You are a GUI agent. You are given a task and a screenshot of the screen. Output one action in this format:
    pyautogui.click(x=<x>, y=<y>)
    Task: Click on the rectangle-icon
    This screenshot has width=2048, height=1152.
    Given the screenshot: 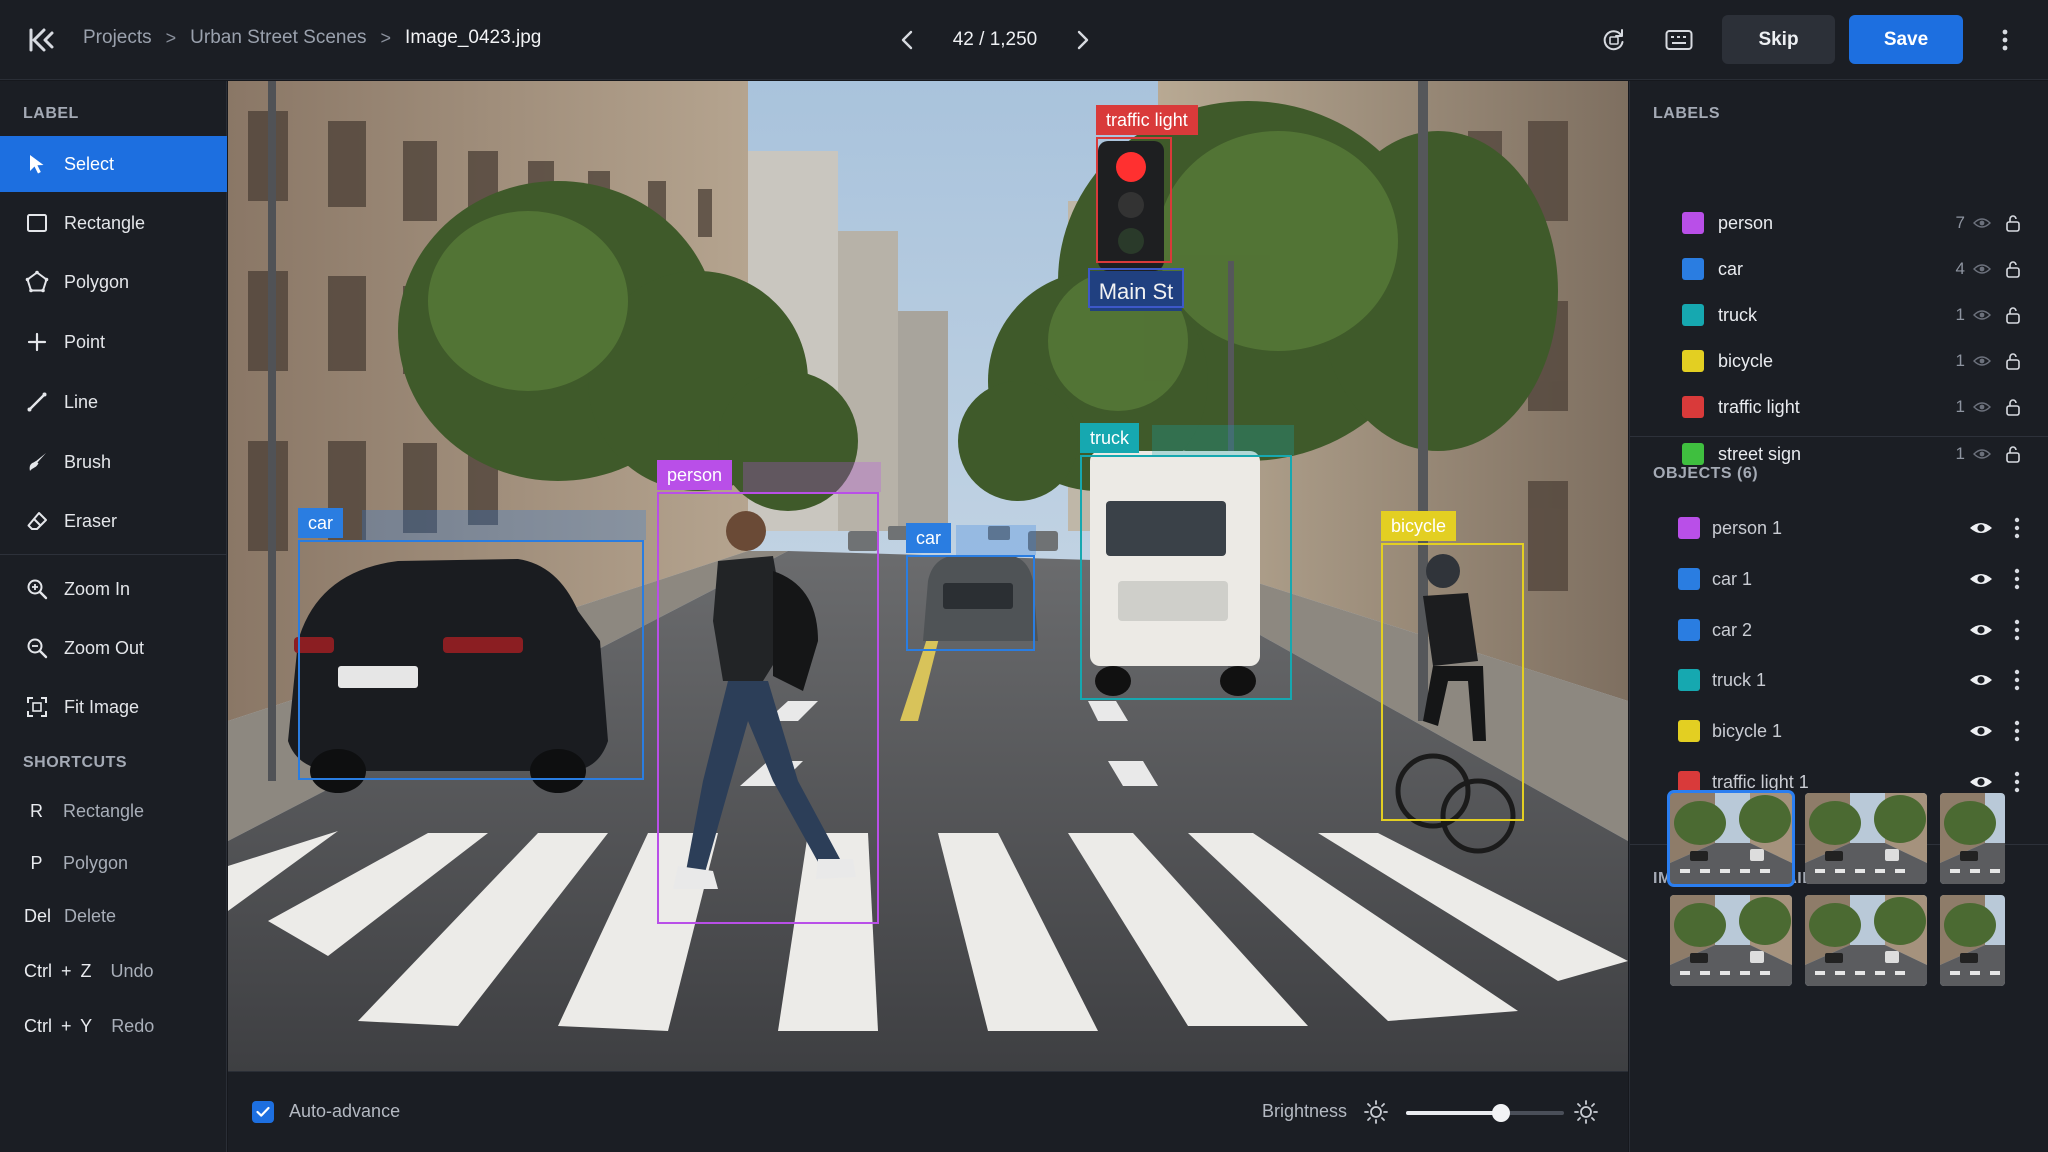 What is the action you would take?
    pyautogui.click(x=37, y=223)
    